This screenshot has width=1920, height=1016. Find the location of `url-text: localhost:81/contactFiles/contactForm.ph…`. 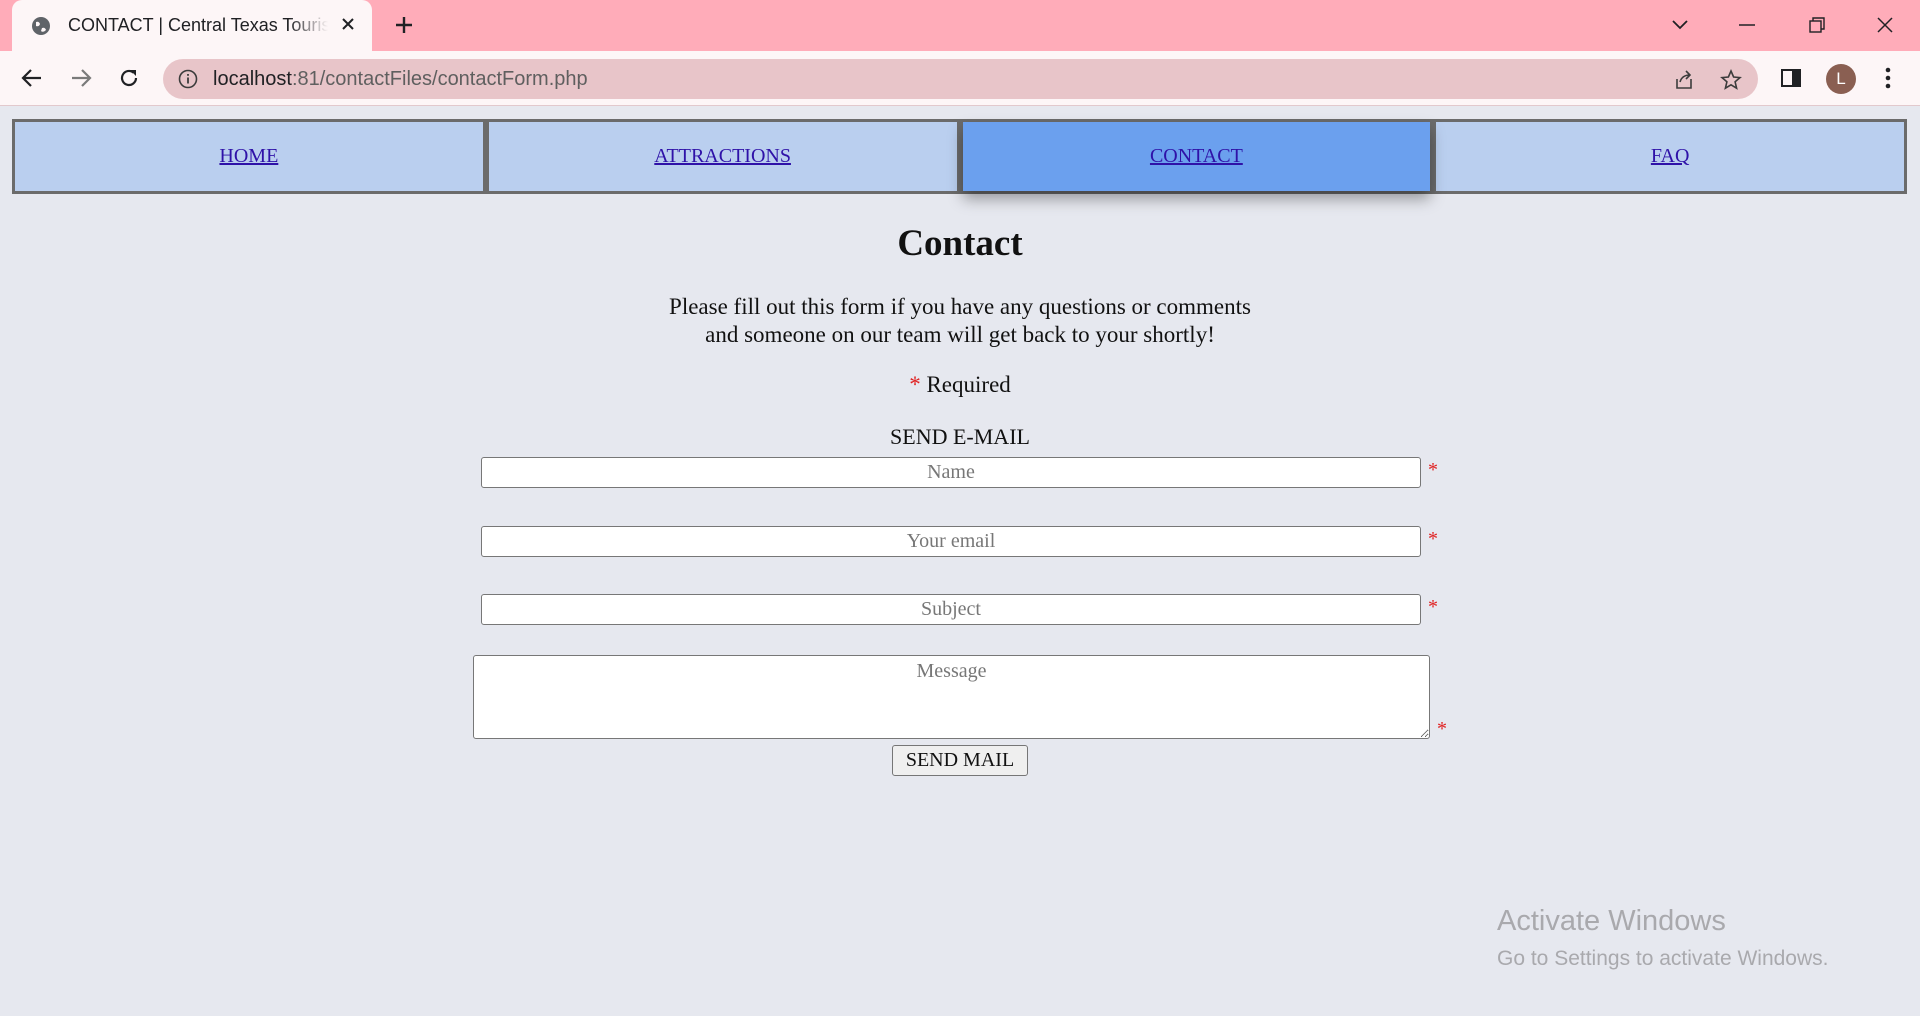

url-text: localhost:81/contactFiles/contactForm.ph… is located at coordinates (400, 78).